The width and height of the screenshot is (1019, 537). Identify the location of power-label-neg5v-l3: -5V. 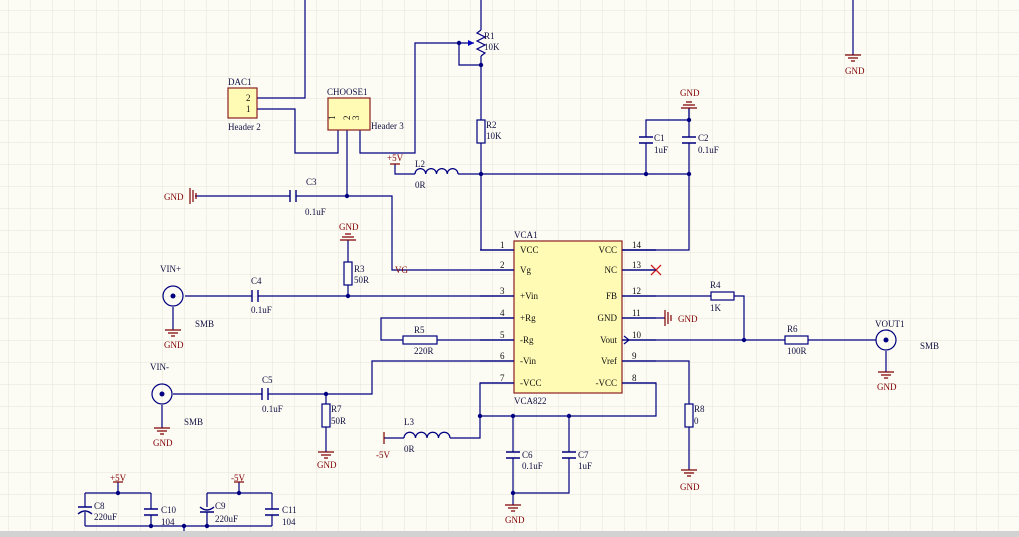
(383, 455).